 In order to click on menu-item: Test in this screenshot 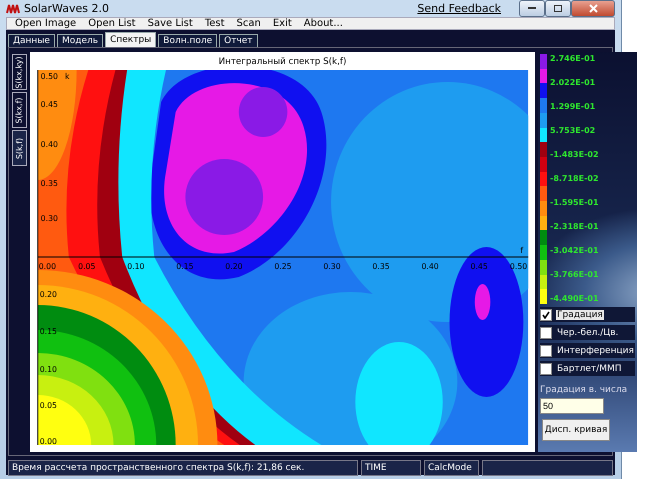, I will do `click(214, 23)`.